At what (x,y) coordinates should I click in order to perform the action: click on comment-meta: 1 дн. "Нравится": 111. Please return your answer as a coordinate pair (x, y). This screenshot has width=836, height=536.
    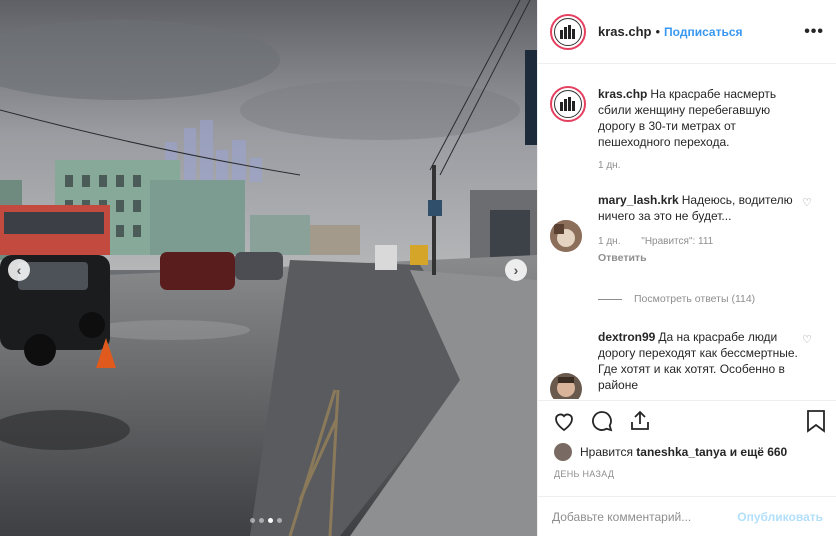
    Looking at the image, I should click on (698, 242).